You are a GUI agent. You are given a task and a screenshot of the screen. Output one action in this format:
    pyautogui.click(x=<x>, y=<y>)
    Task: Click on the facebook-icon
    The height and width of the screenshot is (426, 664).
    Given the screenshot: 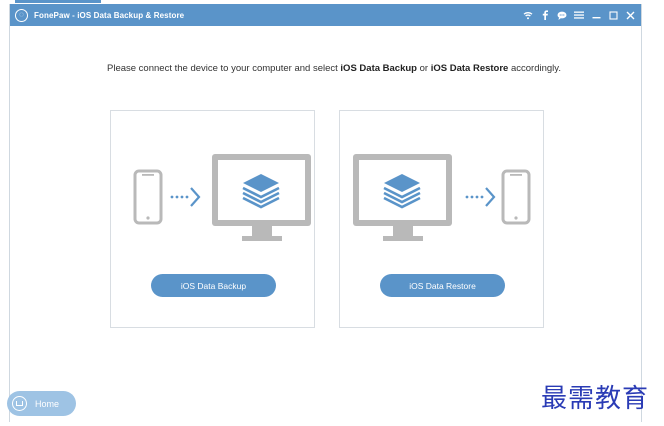 What is the action you would take?
    pyautogui.click(x=545, y=15)
    